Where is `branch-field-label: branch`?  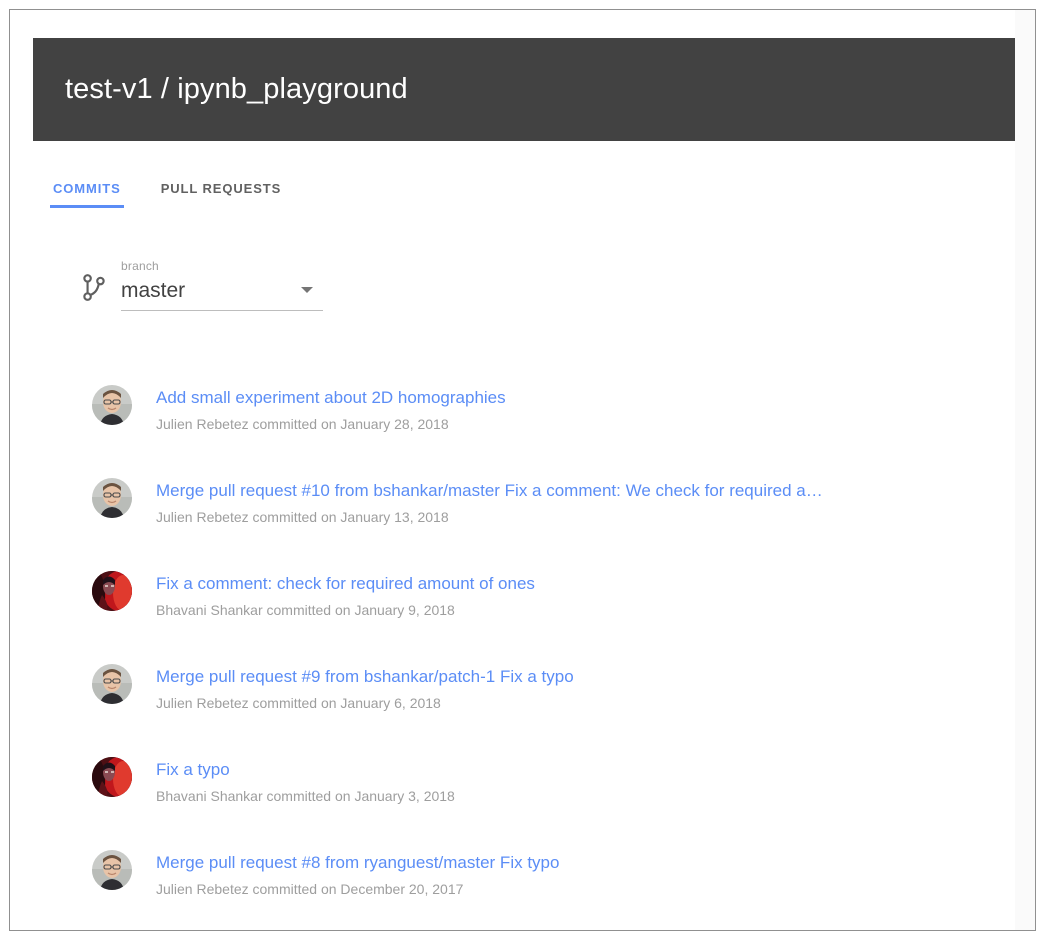 branch-field-label: branch is located at coordinates (140, 266).